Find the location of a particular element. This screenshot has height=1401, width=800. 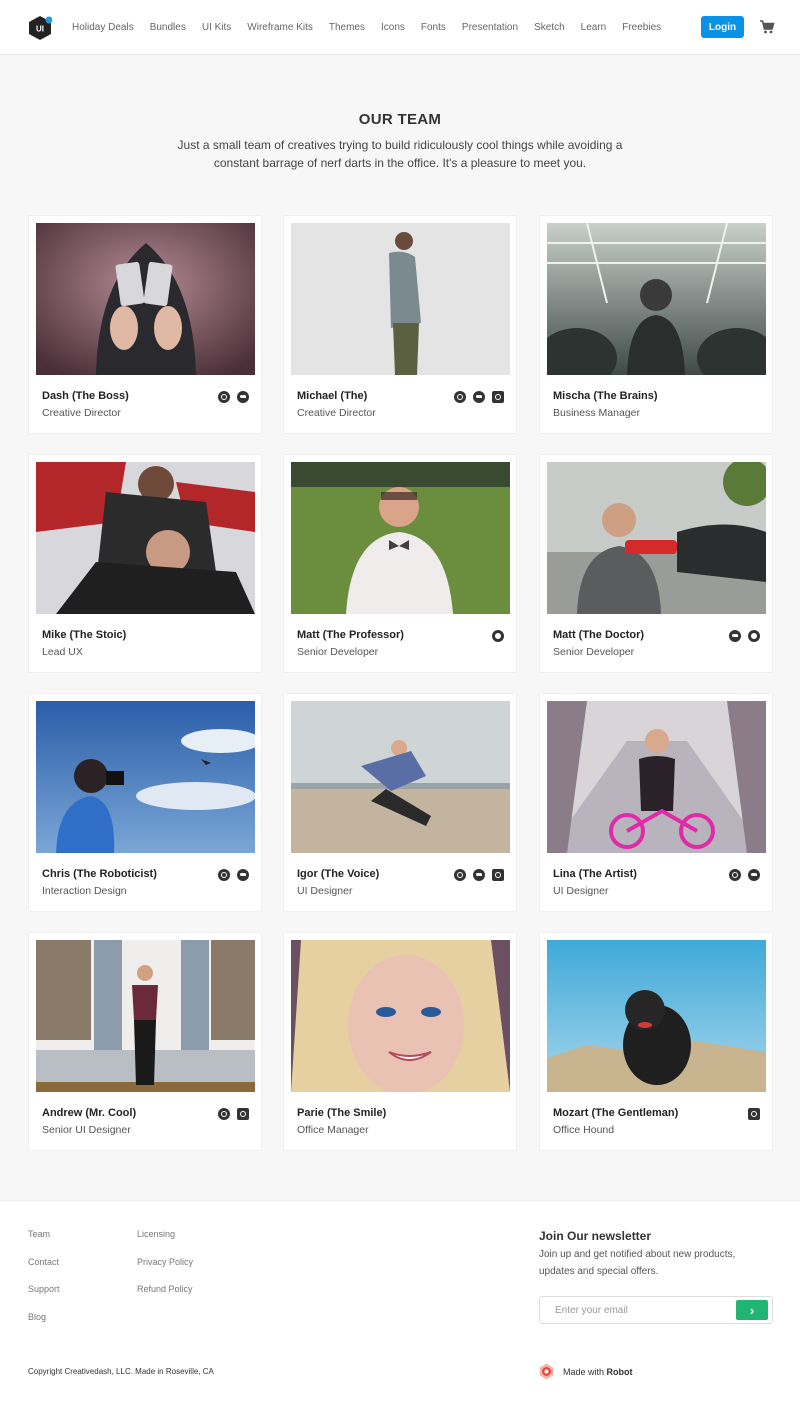

email-input is located at coordinates (635, 1310).